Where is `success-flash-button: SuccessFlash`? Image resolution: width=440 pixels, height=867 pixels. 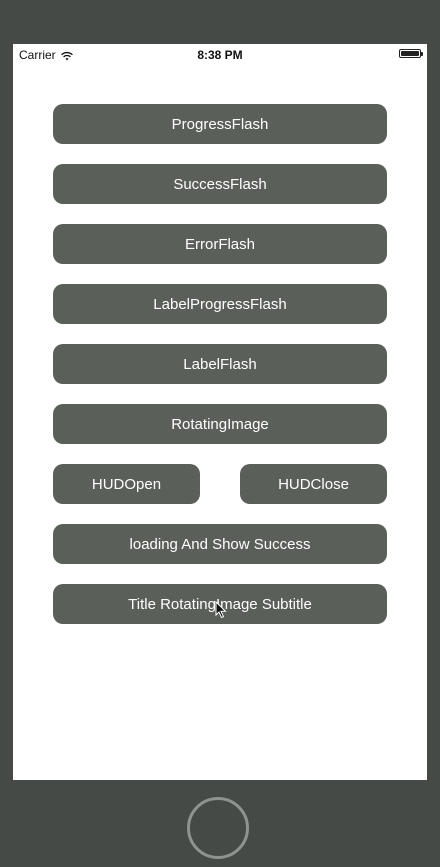
success-flash-button: SuccessFlash is located at coordinates (220, 184).